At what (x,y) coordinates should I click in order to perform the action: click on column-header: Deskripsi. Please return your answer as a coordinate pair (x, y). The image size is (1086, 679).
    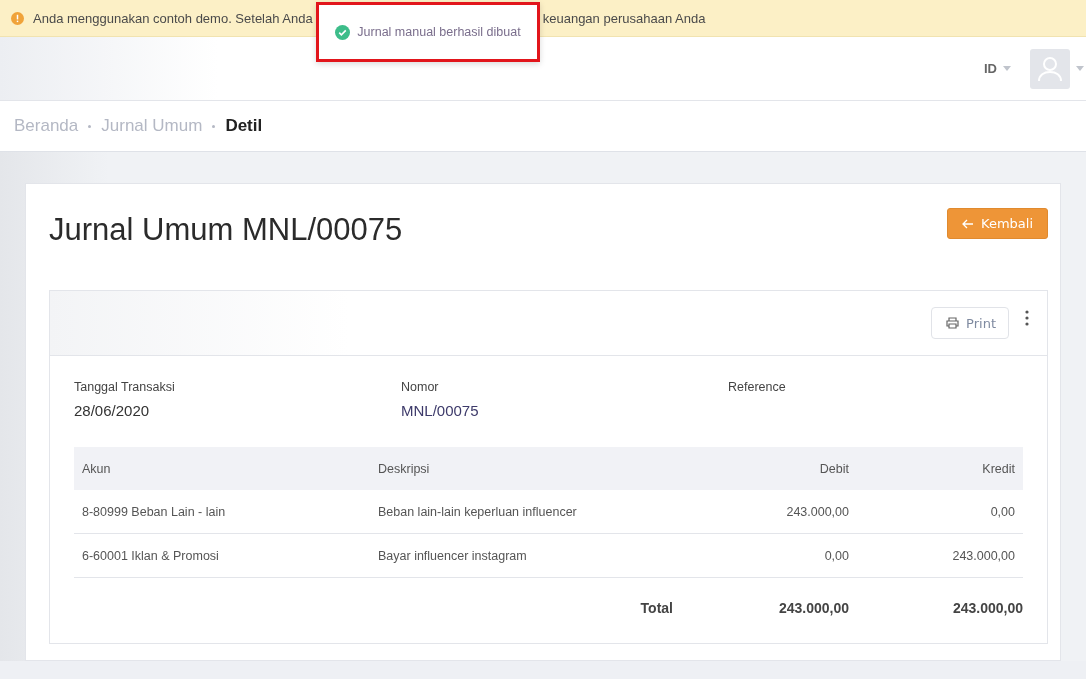
    Looking at the image, I should click on (525, 468).